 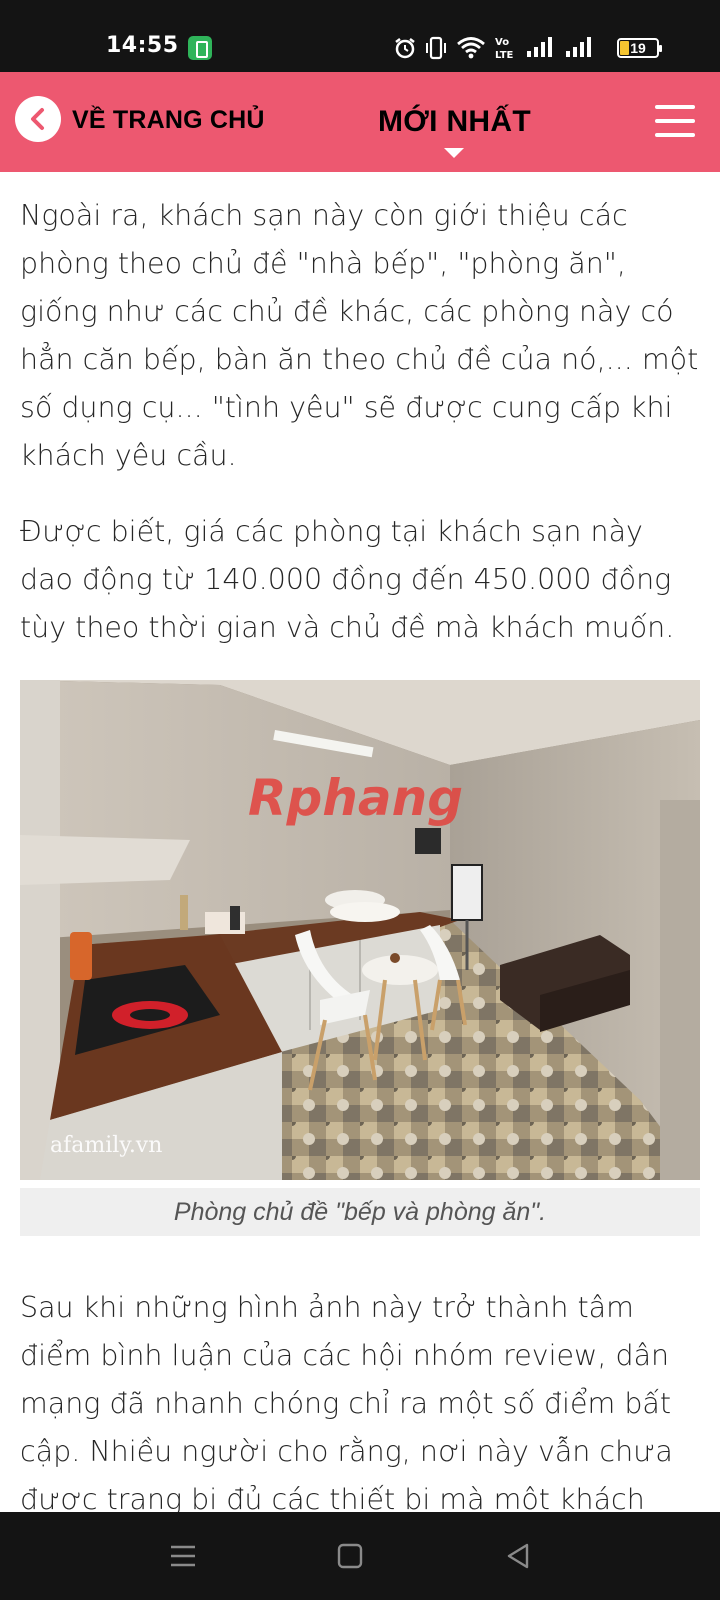 What do you see at coordinates (142, 45) in the screenshot?
I see `status-time: 14:55` at bounding box center [142, 45].